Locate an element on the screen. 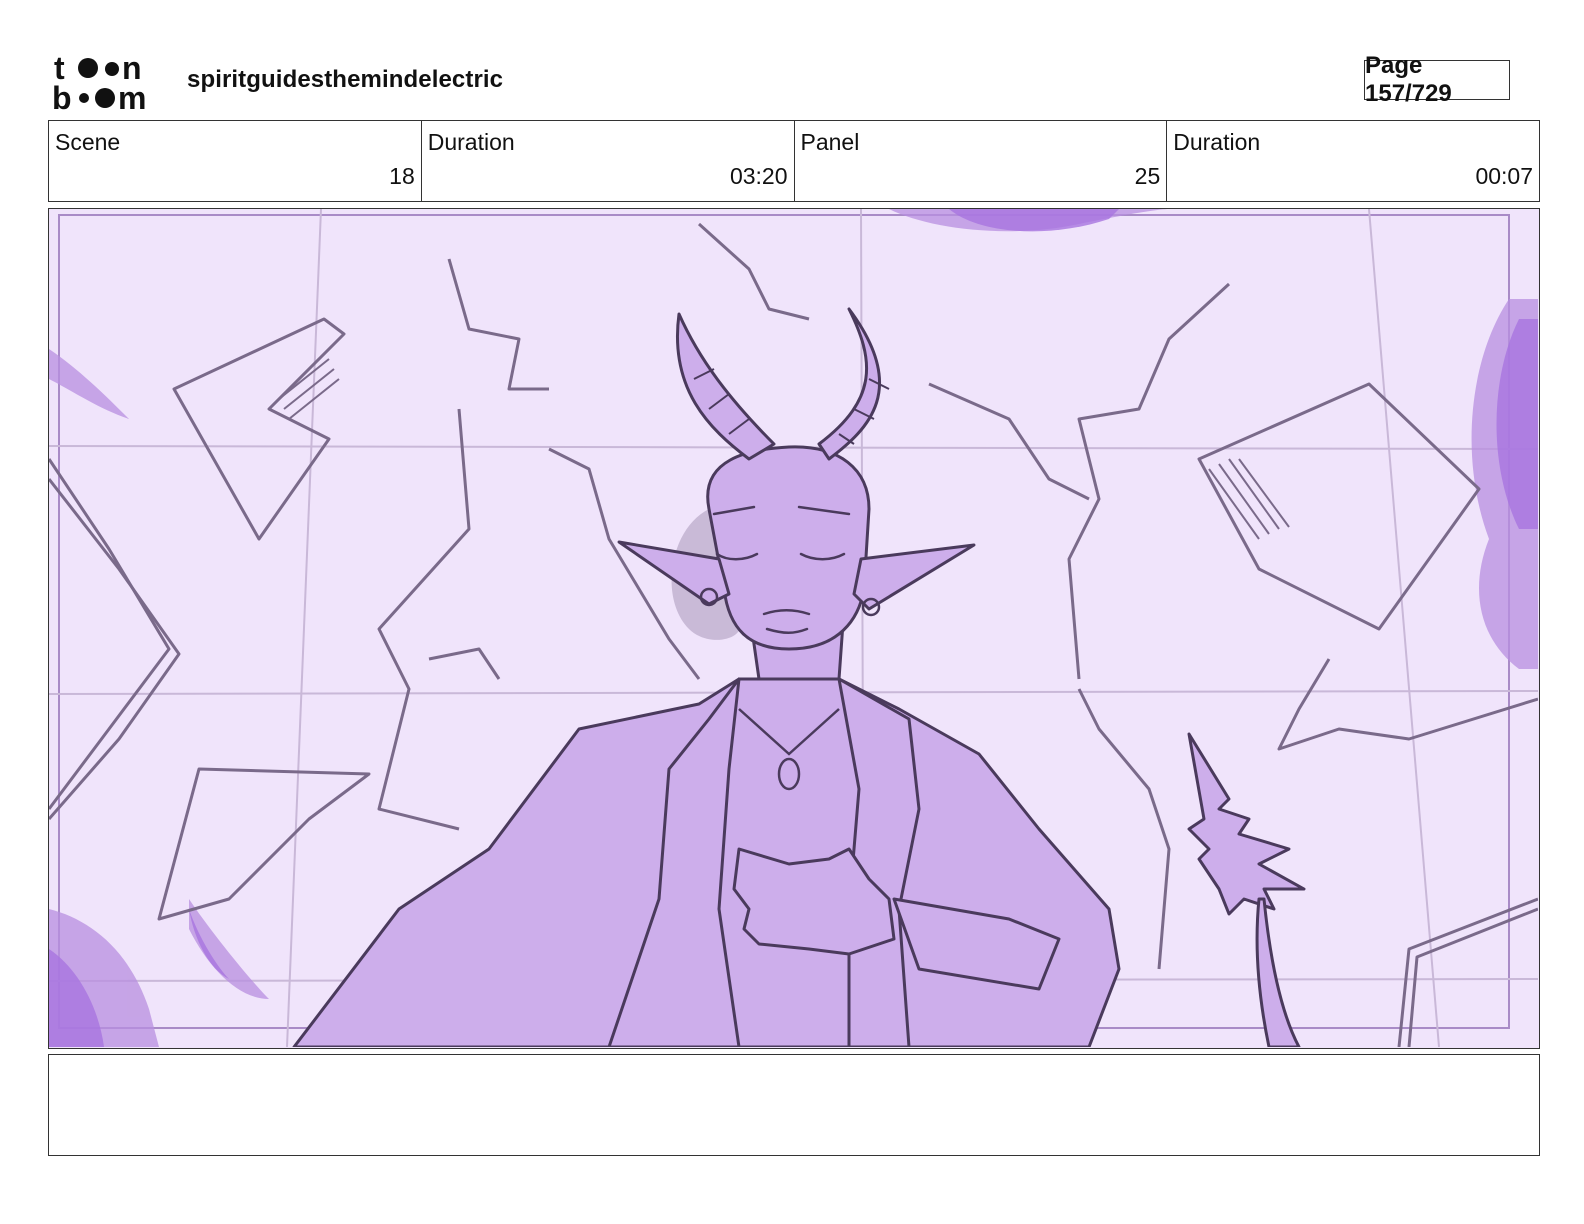  toonboom-logo: t n b m is located at coordinates (99, 82).